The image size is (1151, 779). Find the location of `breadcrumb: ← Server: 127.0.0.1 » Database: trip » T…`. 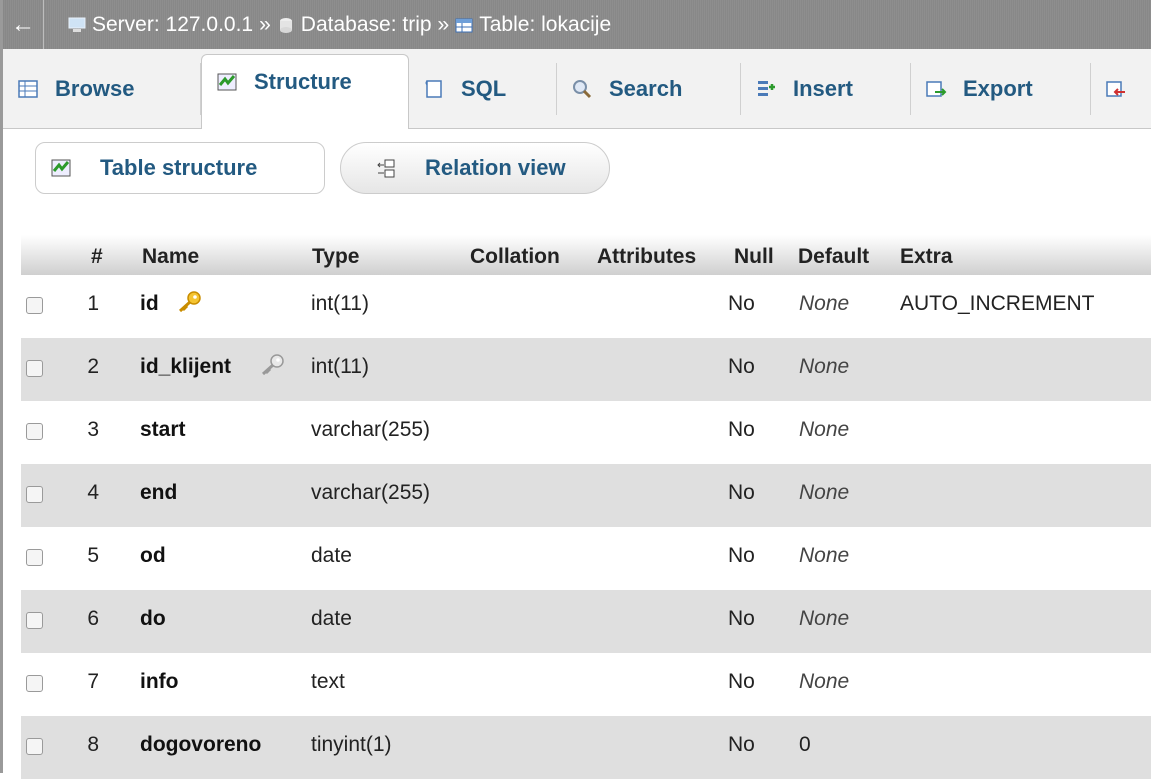

breadcrumb: ← Server: 127.0.0.1 » Database: trip » T… is located at coordinates (577, 24).